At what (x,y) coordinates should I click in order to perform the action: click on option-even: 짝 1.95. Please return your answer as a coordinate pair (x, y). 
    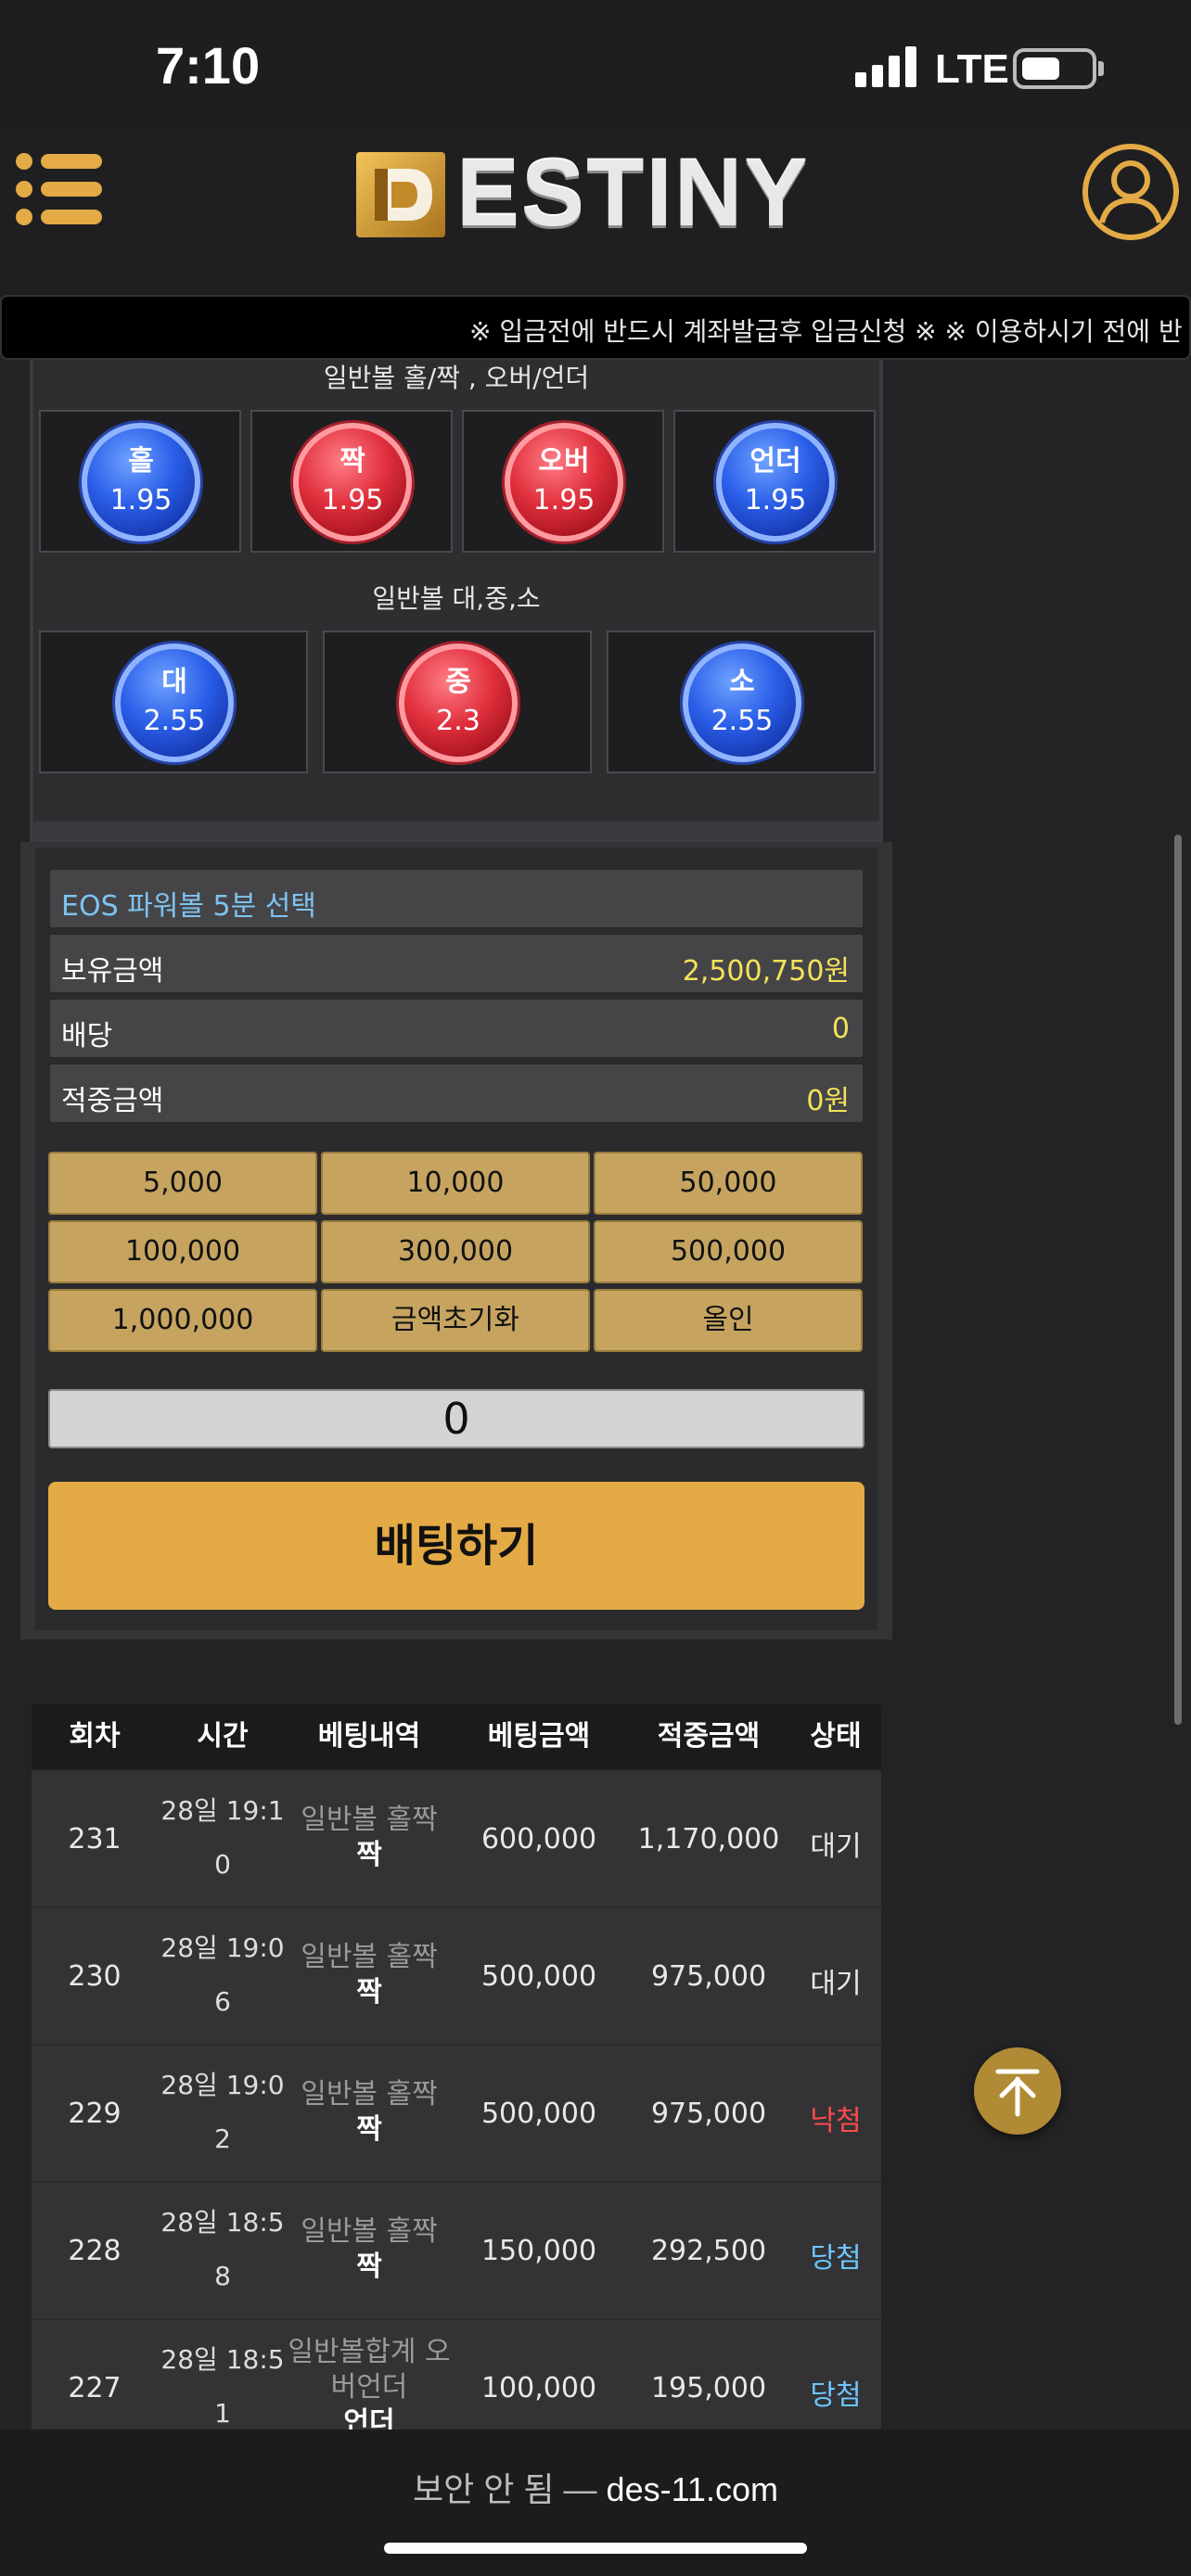
    Looking at the image, I should click on (351, 482).